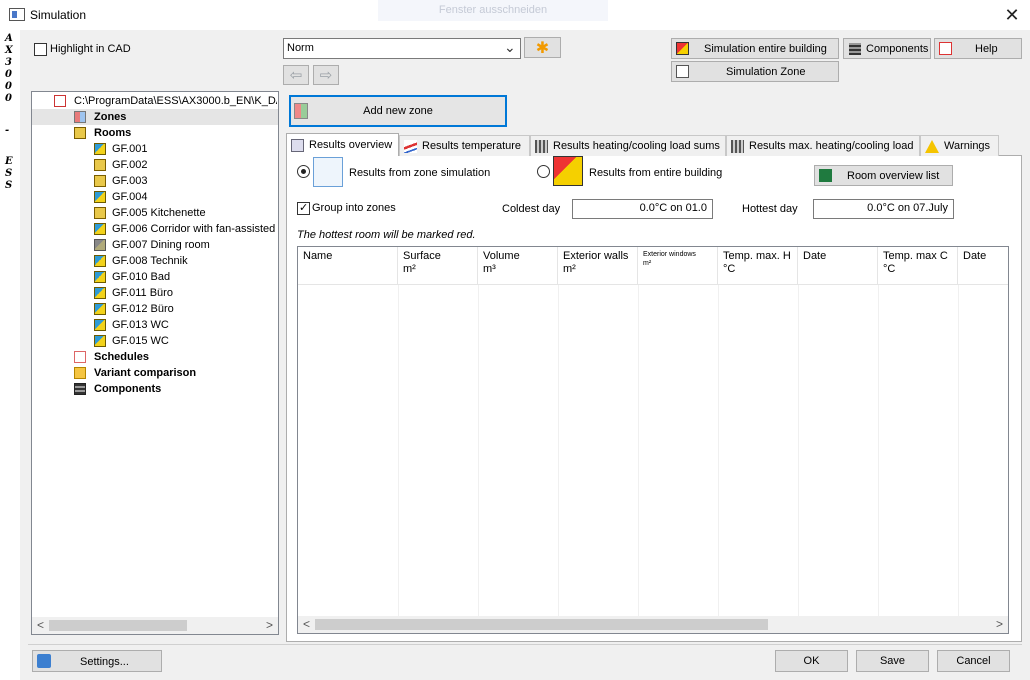 This screenshot has height=680, width=1030. I want to click on tree-room-label: GF.013 WC, so click(140, 325).